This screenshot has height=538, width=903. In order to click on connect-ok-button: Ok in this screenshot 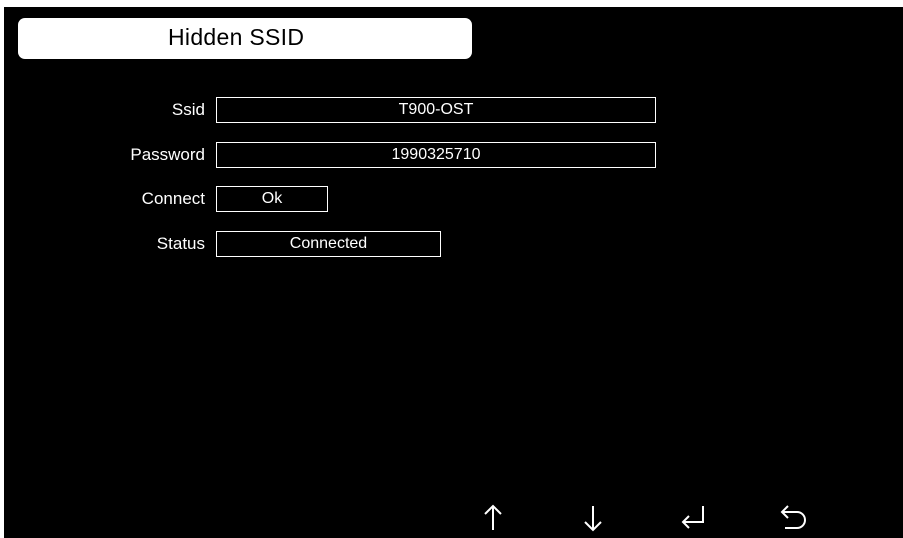, I will do `click(272, 199)`.